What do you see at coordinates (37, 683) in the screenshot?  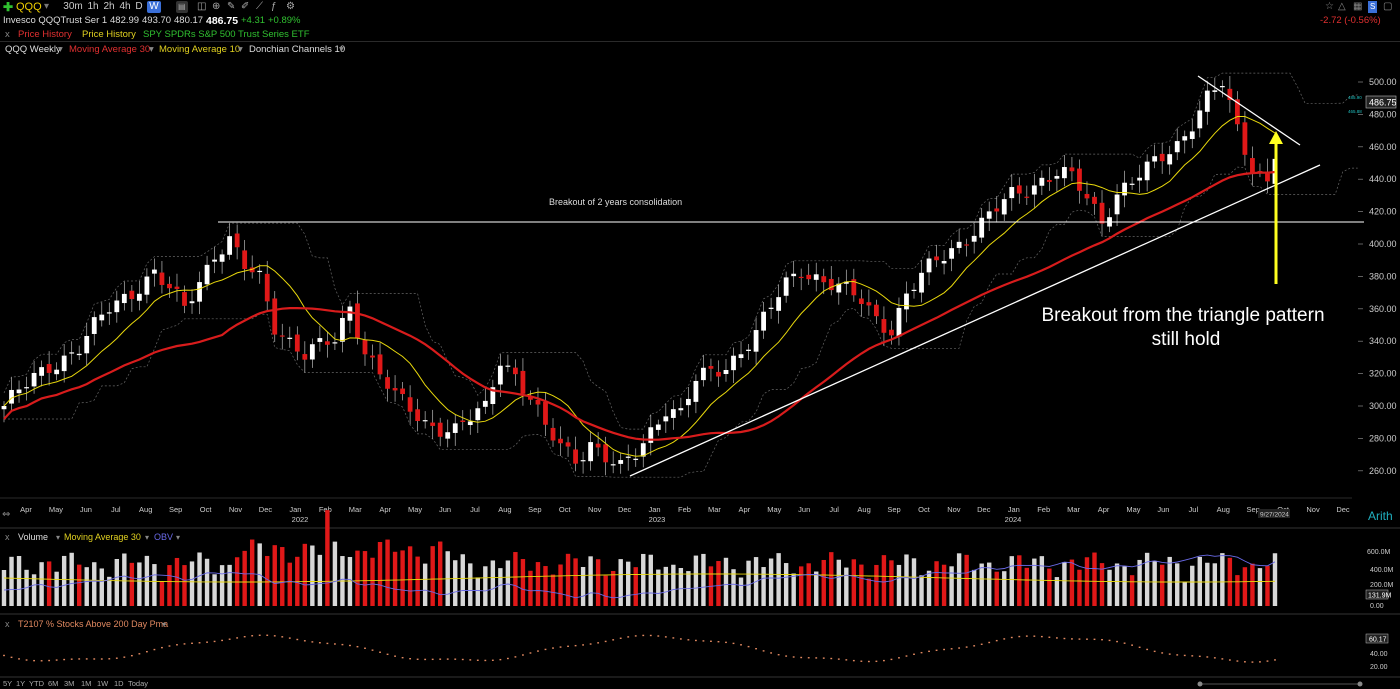 I see `range-ytd-button: YTD` at bounding box center [37, 683].